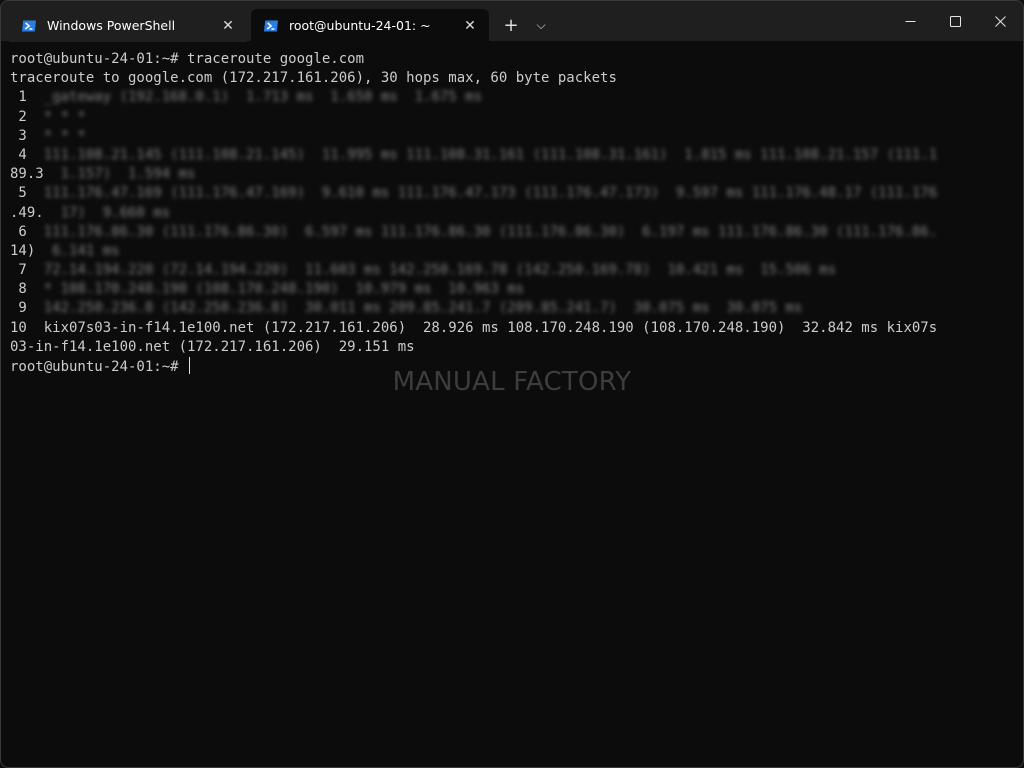 This screenshot has height=768, width=1024. What do you see at coordinates (27, 174) in the screenshot?
I see `wrap-fragment: 89.3` at bounding box center [27, 174].